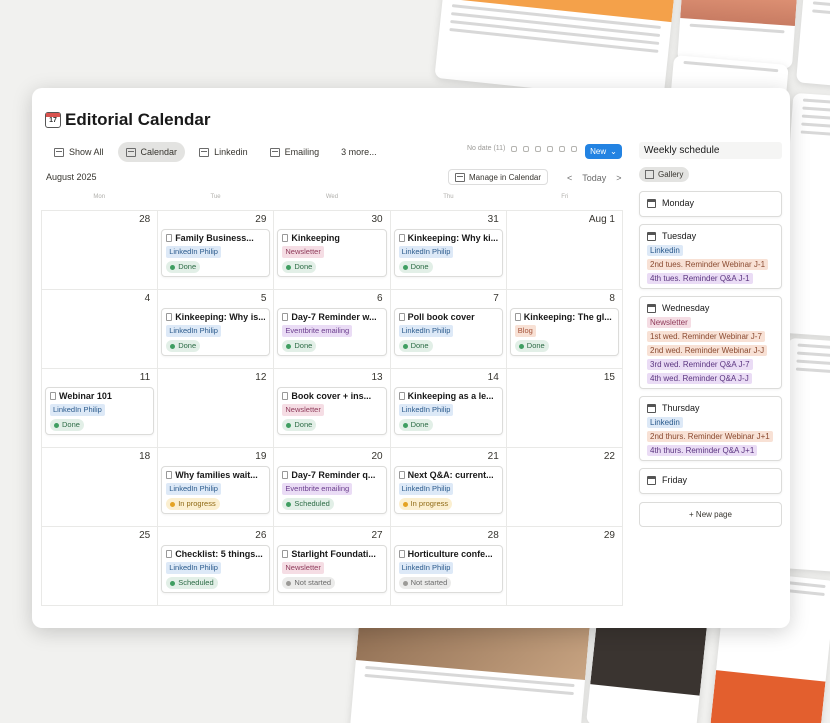 The width and height of the screenshot is (830, 723). Describe the element at coordinates (493, 219) in the screenshot. I see `day-number: 31` at that location.